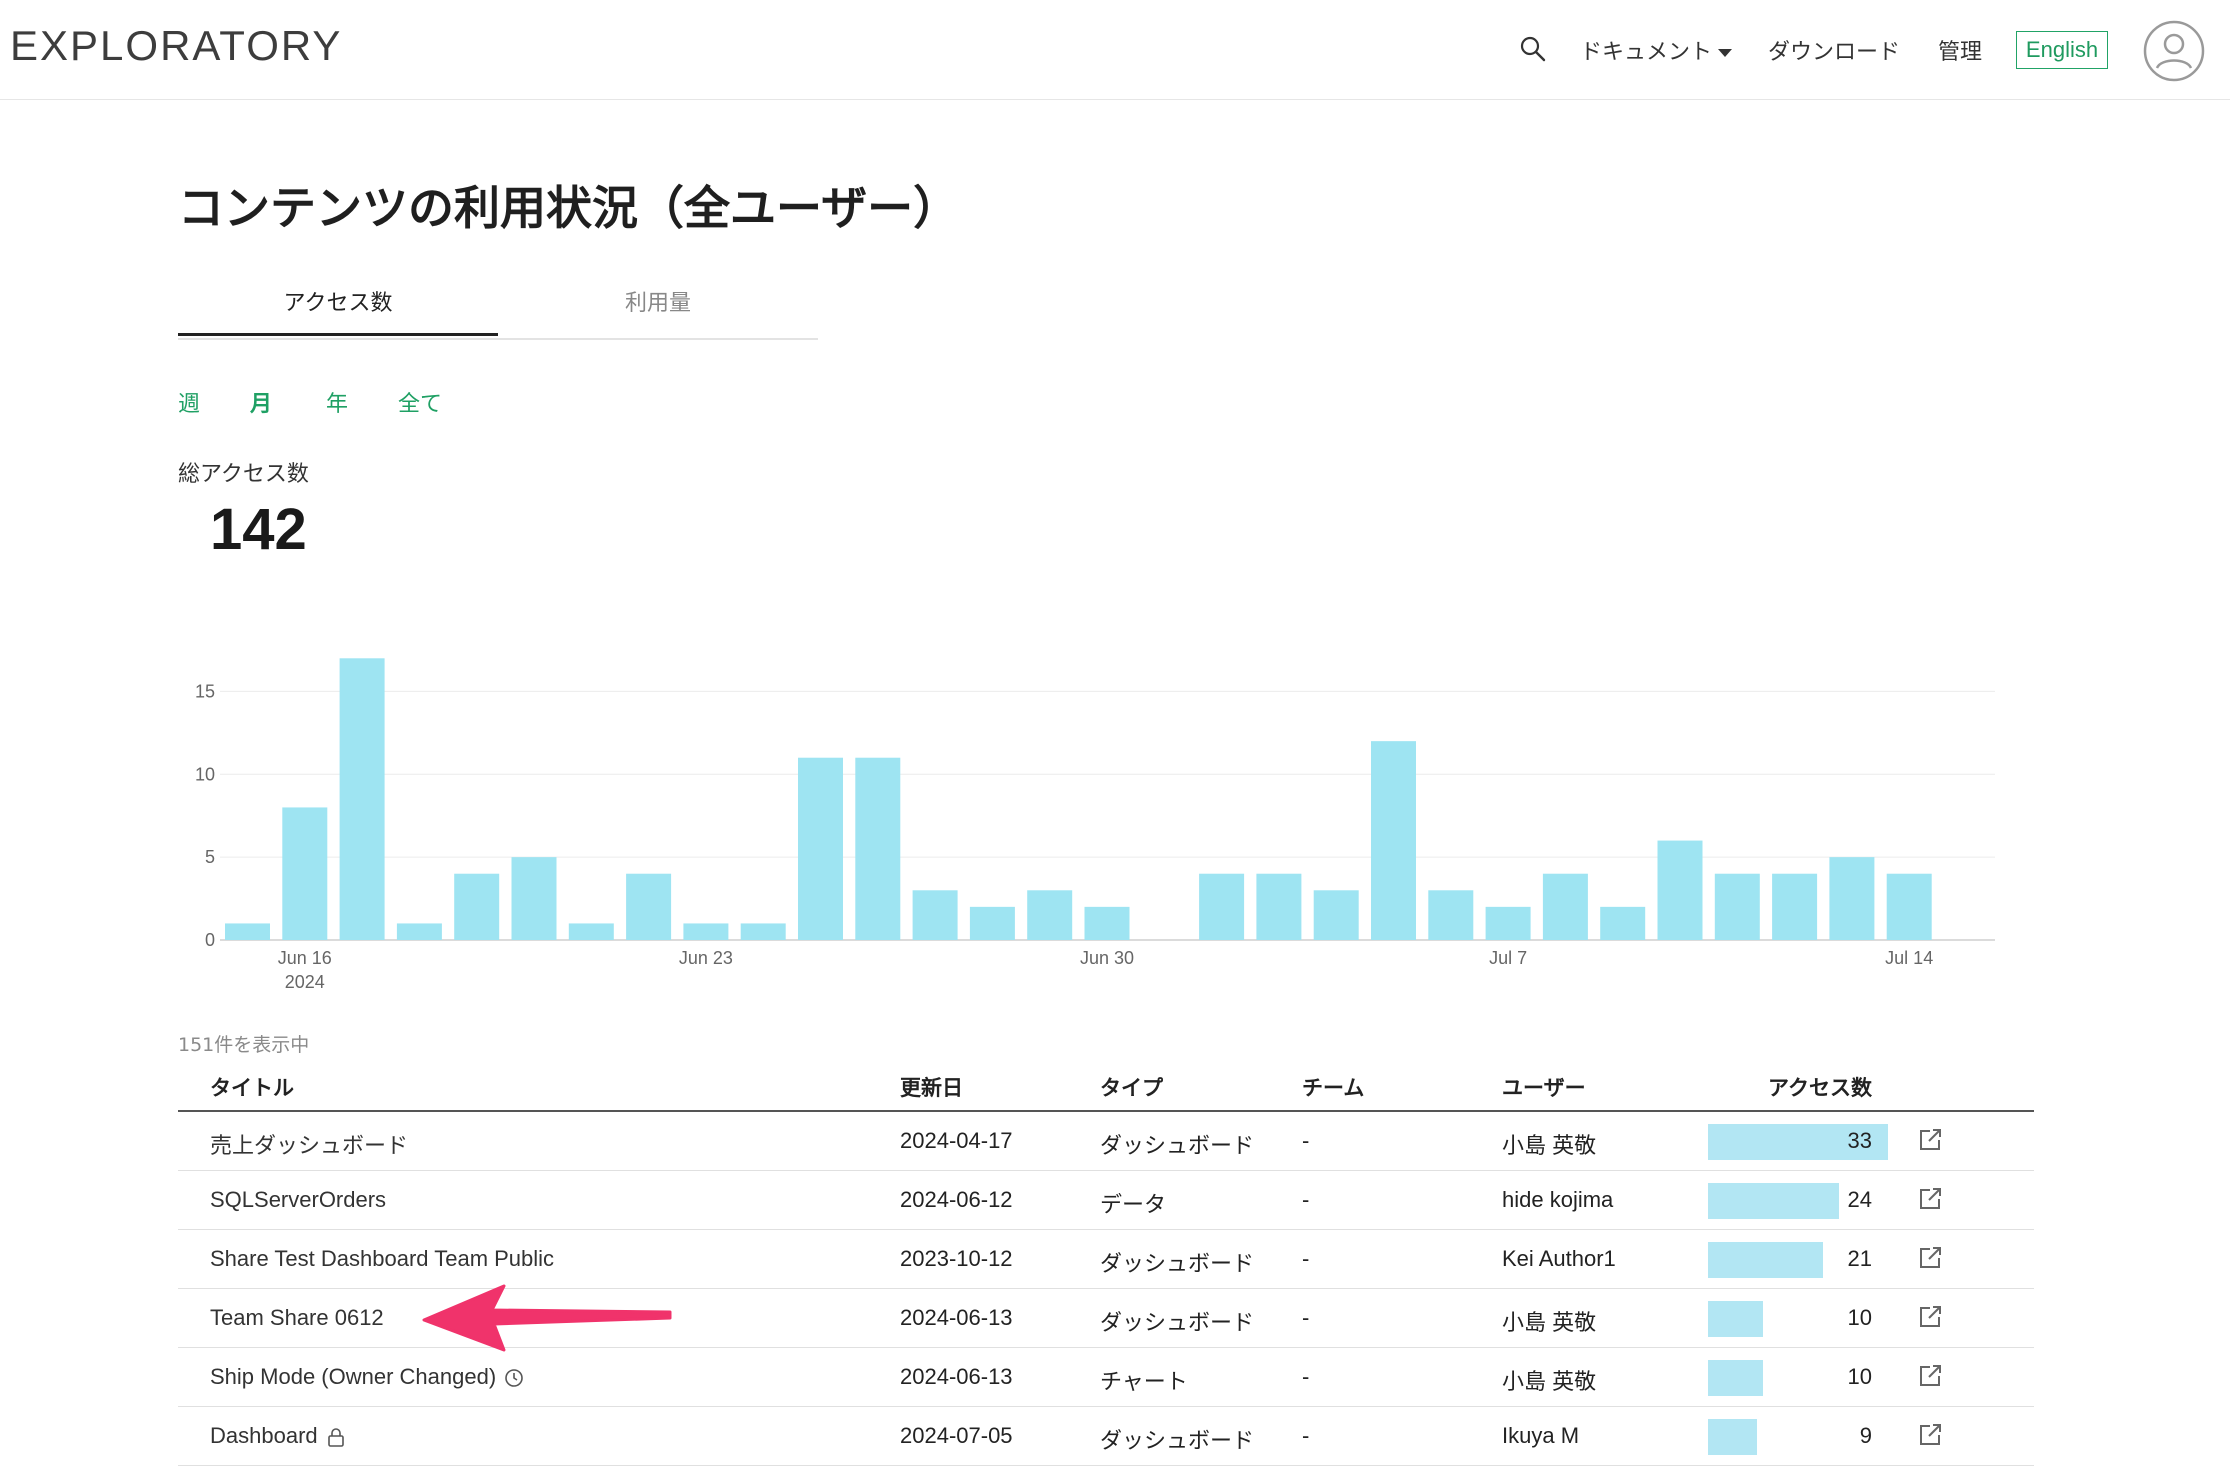  What do you see at coordinates (244, 1045) in the screenshot?
I see `result-count-label: 151件を表示中` at bounding box center [244, 1045].